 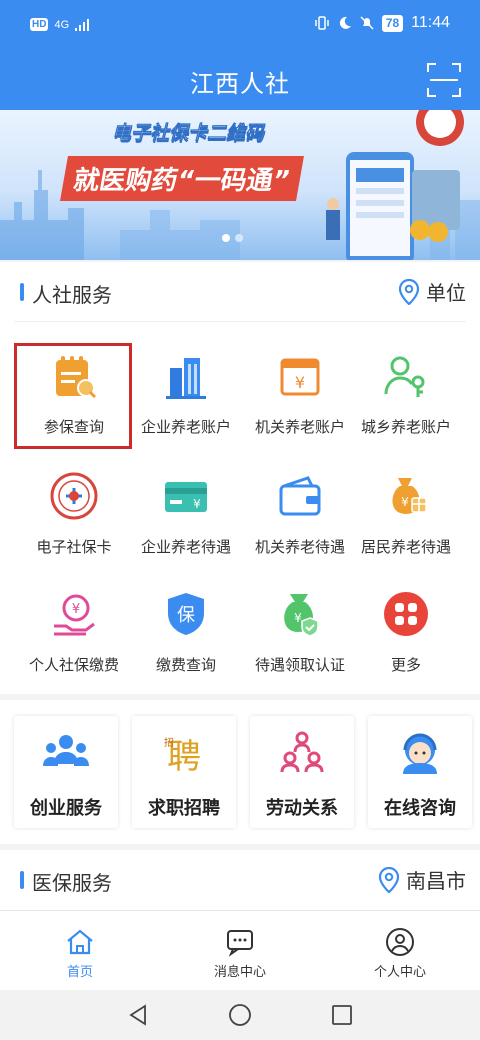 I want to click on vibrate-icon, so click(x=322, y=23).